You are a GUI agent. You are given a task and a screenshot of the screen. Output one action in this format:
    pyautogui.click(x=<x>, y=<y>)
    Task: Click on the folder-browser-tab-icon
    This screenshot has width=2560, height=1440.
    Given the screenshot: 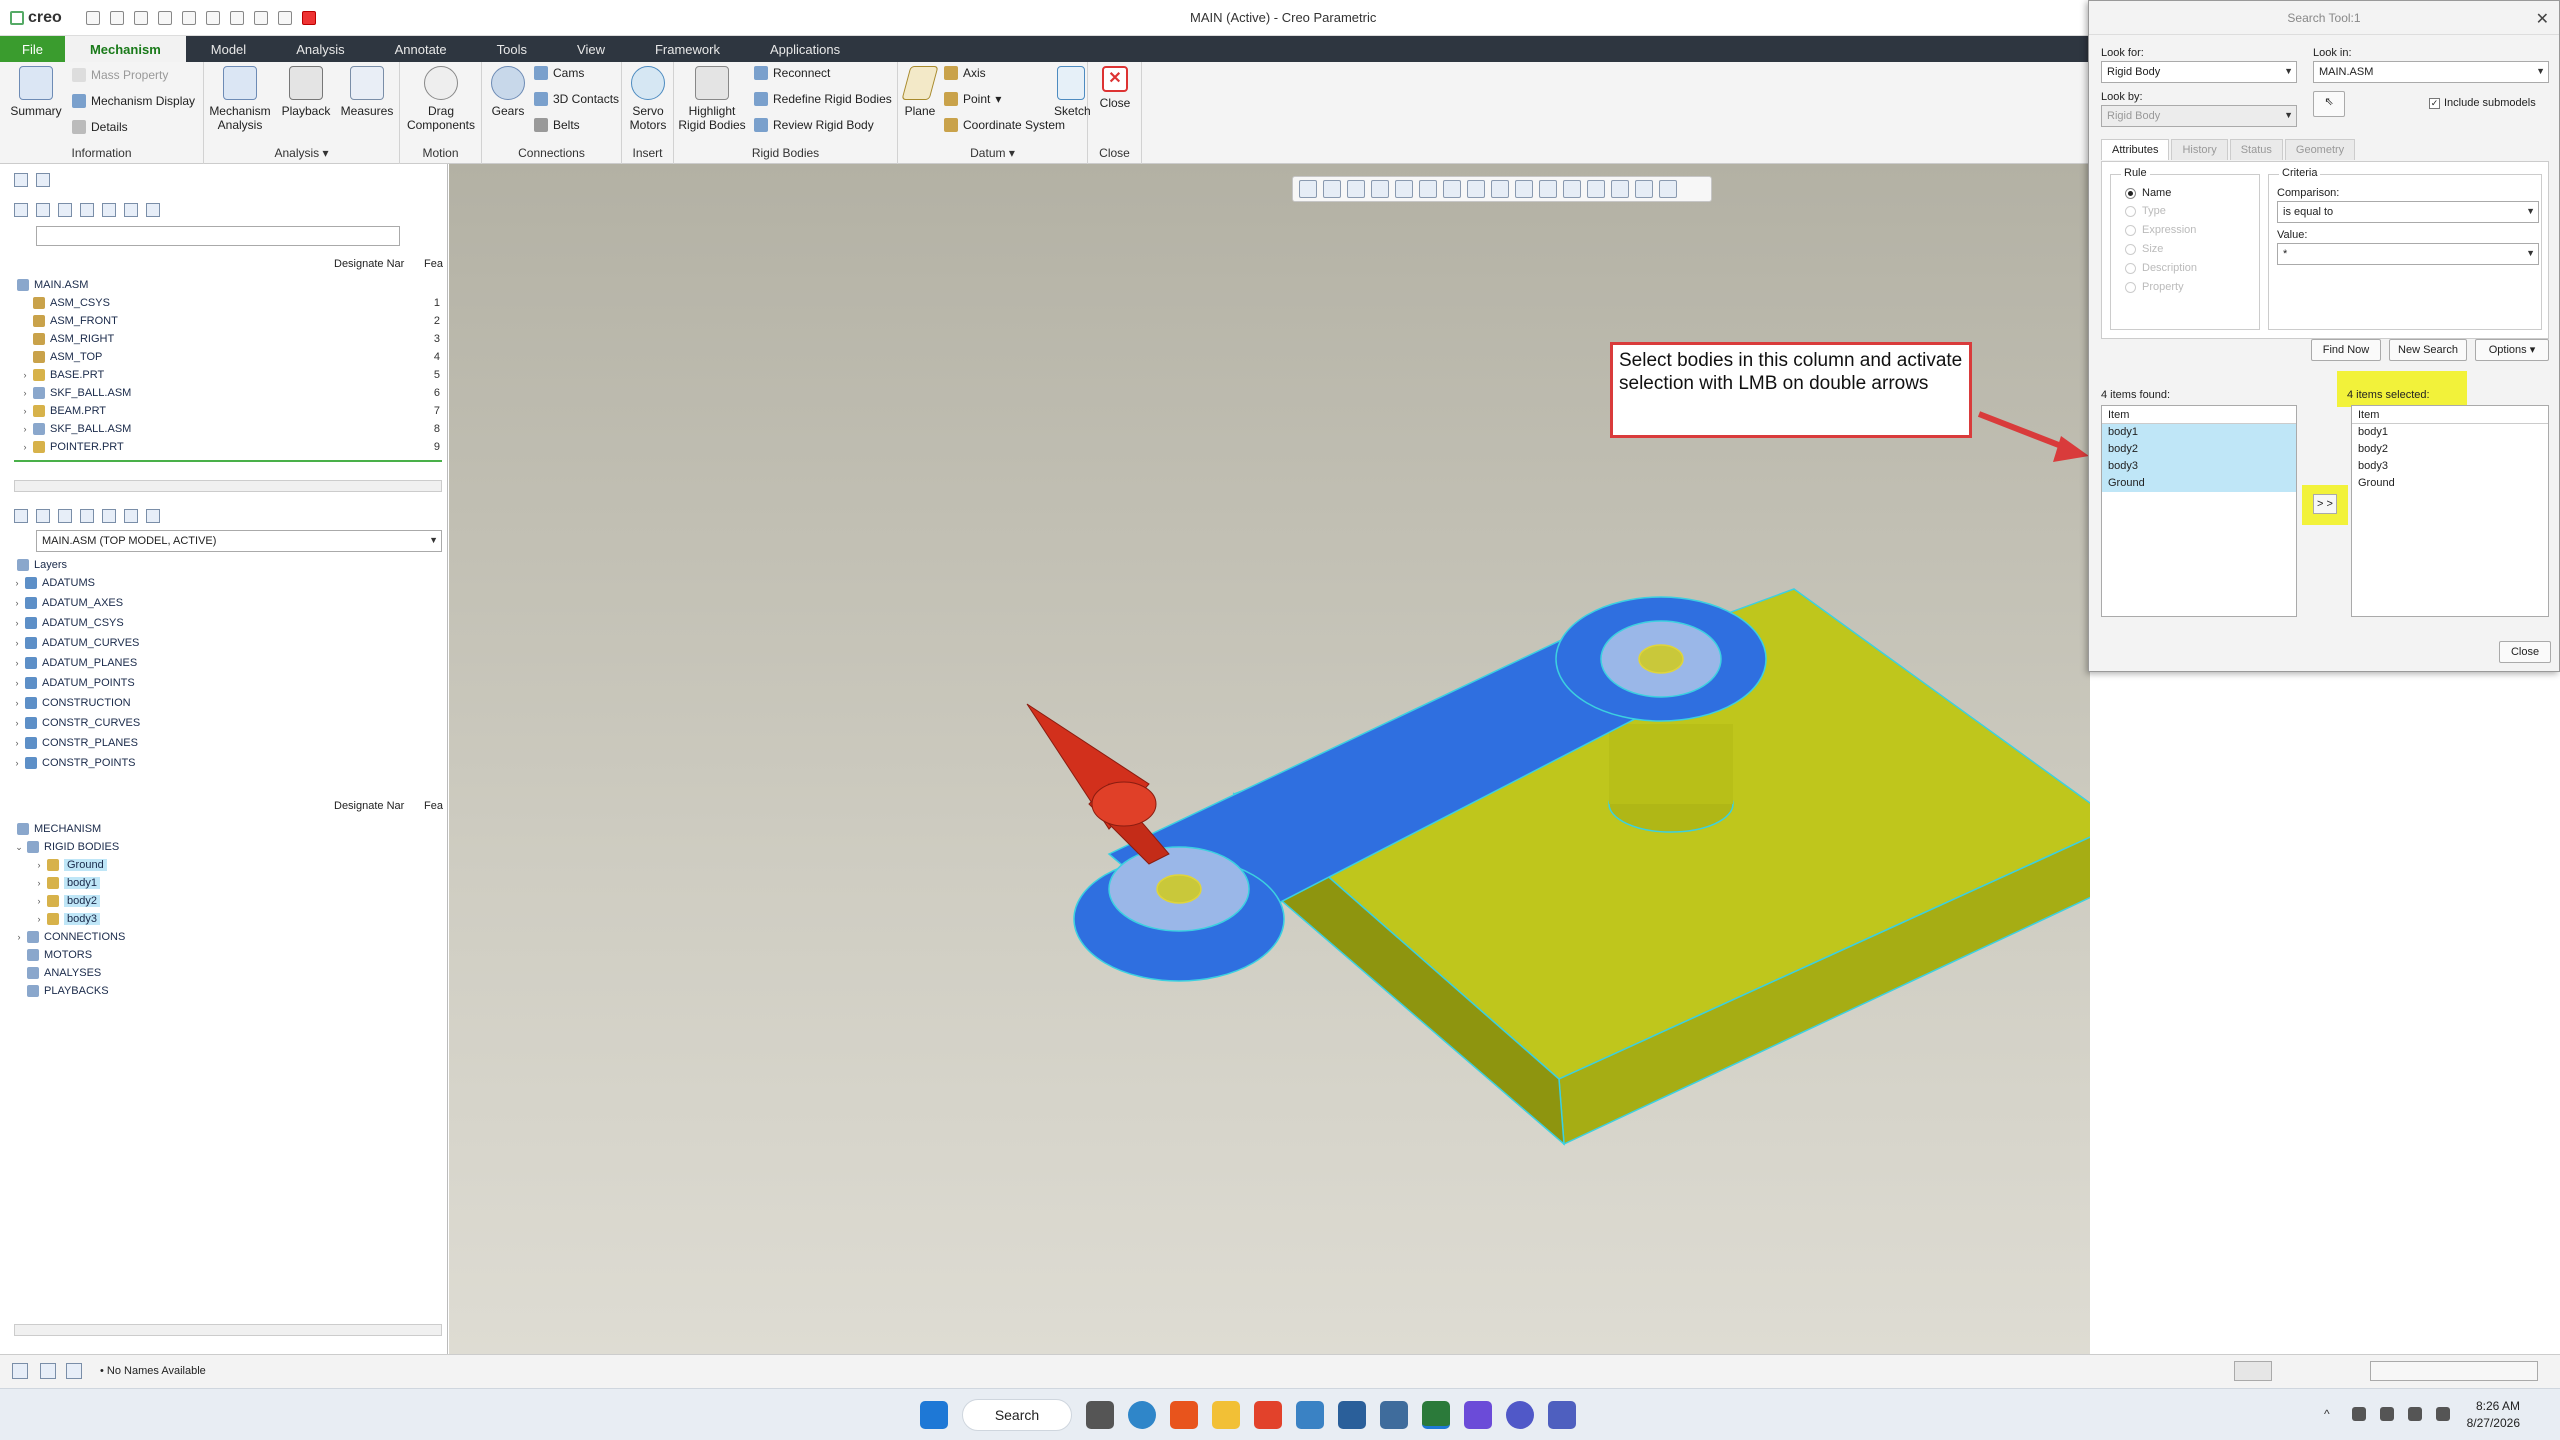 What is the action you would take?
    pyautogui.click(x=43, y=180)
    